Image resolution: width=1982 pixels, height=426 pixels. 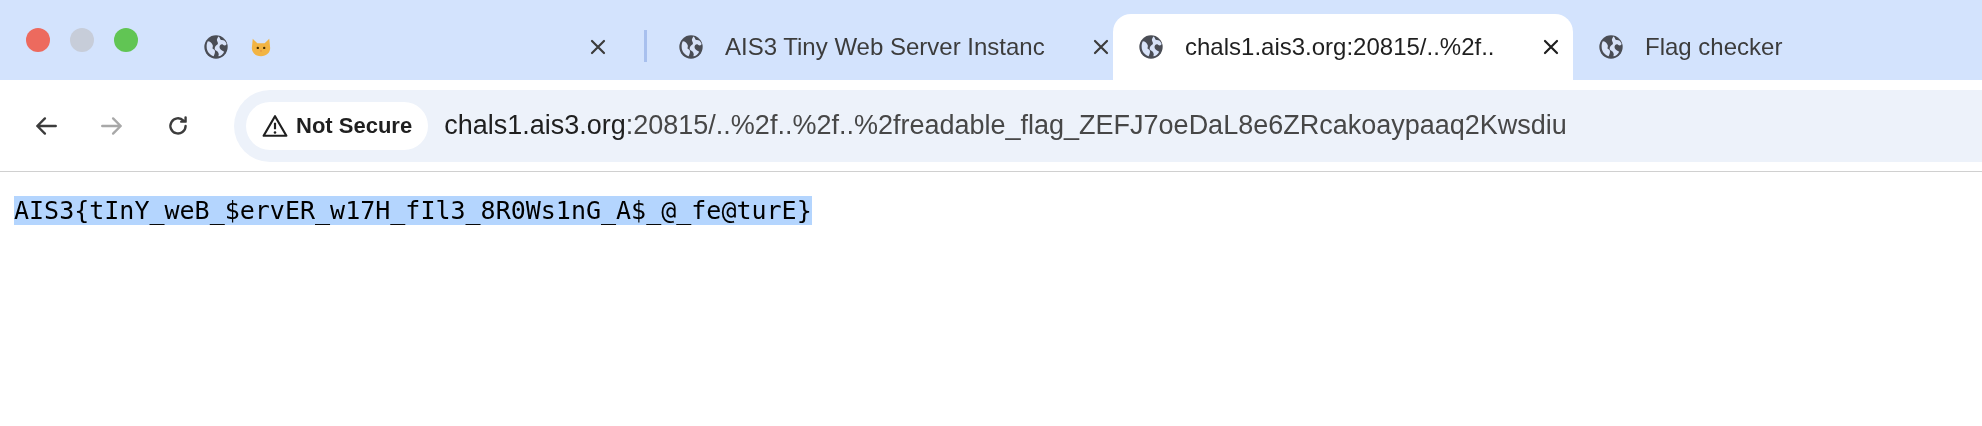 What do you see at coordinates (337, 125) in the screenshot?
I see `security-chip: Not Secure` at bounding box center [337, 125].